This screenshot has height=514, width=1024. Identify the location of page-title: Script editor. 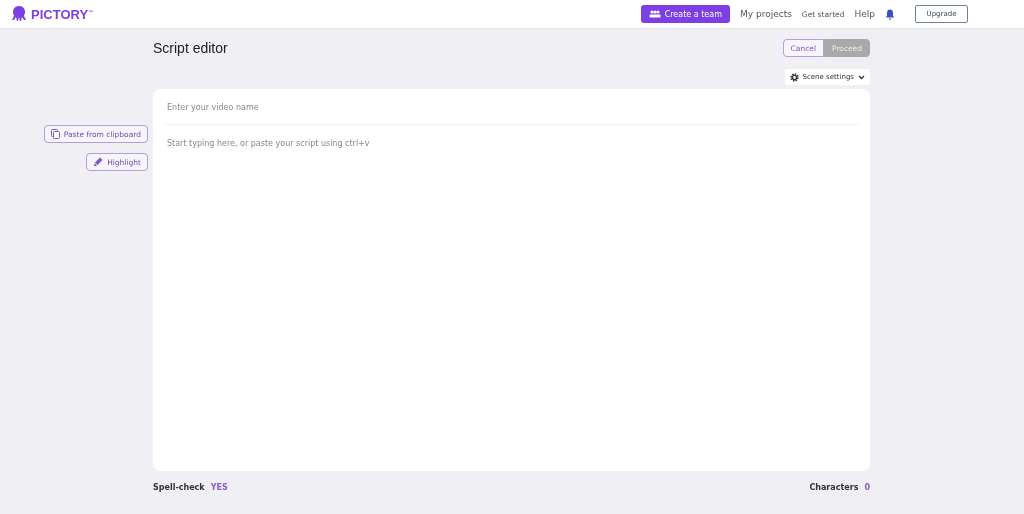
(190, 48).